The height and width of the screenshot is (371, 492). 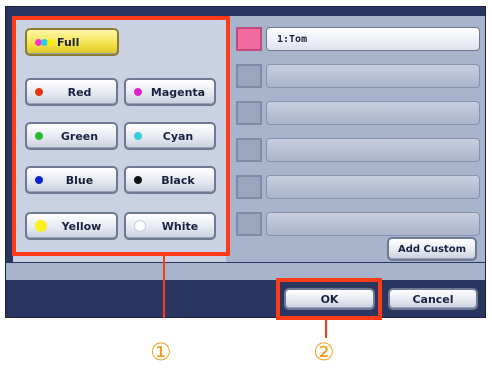 What do you see at coordinates (283, 224) in the screenshot?
I see `custom-slot-6-label: 6:` at bounding box center [283, 224].